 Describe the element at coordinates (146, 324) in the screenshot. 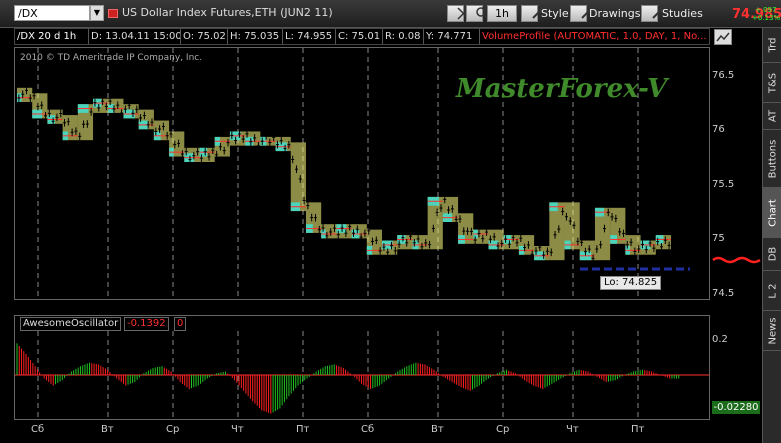

I see `oscillator-value: -0.1392` at that location.